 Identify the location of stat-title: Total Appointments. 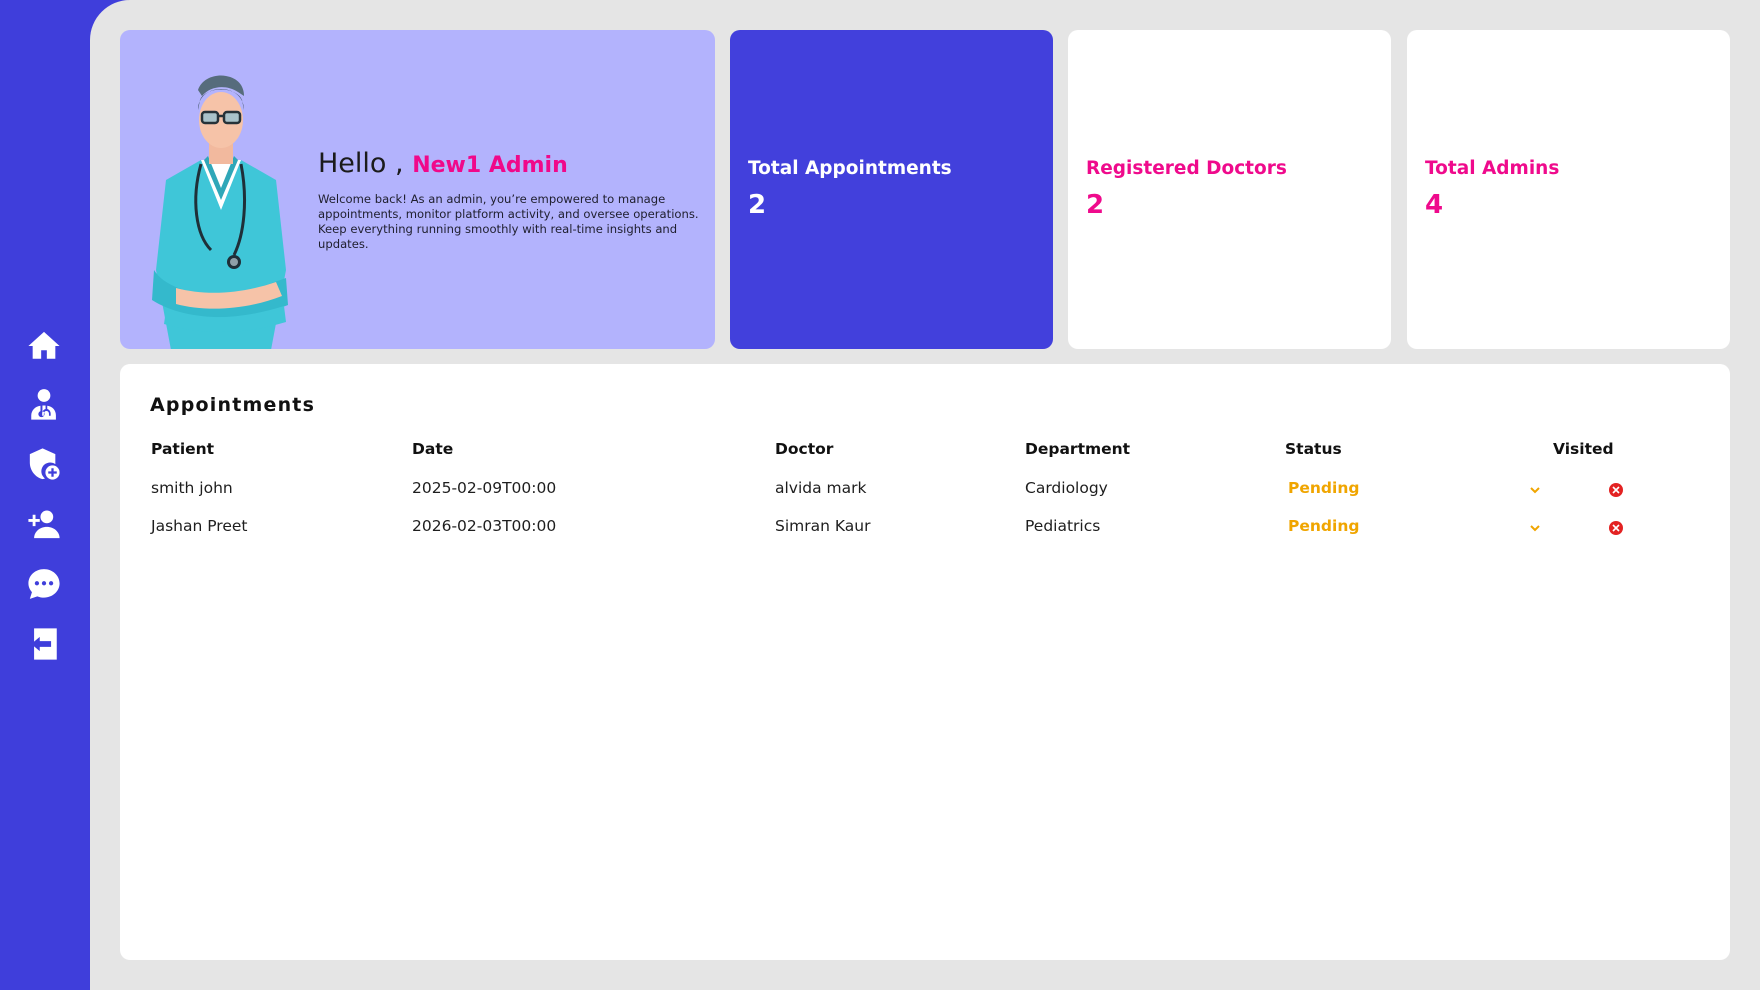
(850, 168).